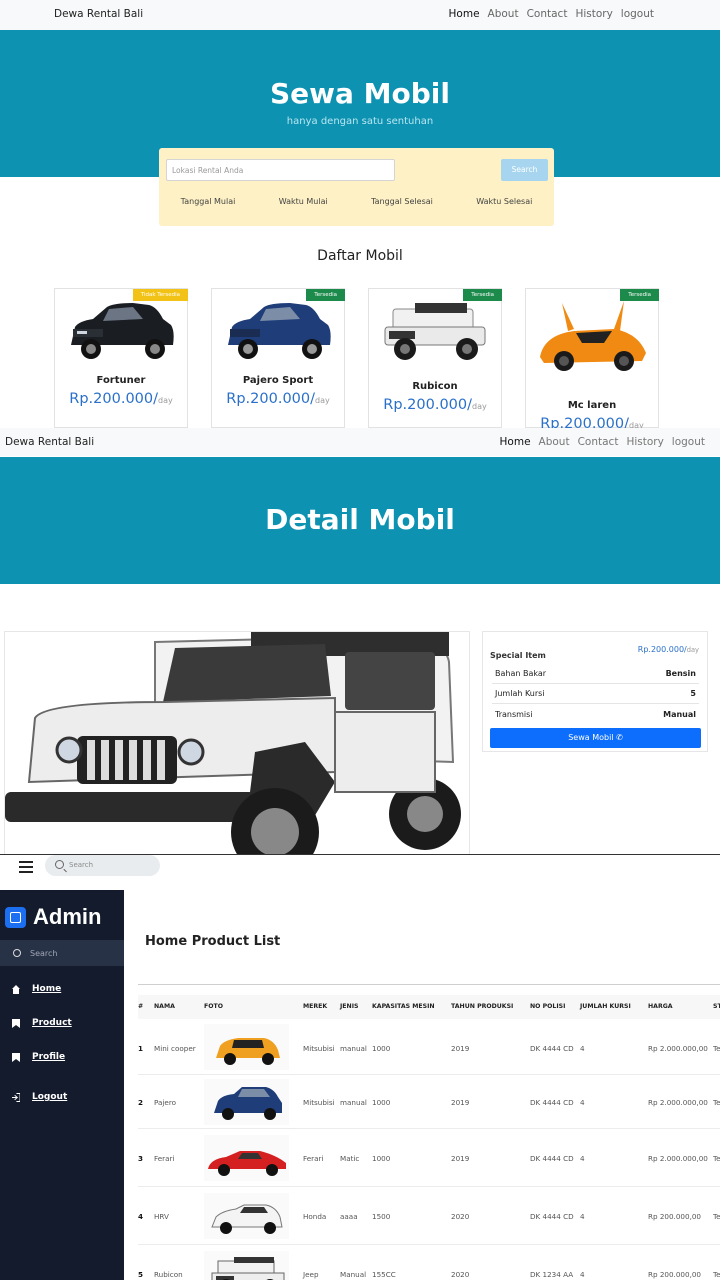  Describe the element at coordinates (213, 941) in the screenshot. I see `page-title: Home Product List` at that location.